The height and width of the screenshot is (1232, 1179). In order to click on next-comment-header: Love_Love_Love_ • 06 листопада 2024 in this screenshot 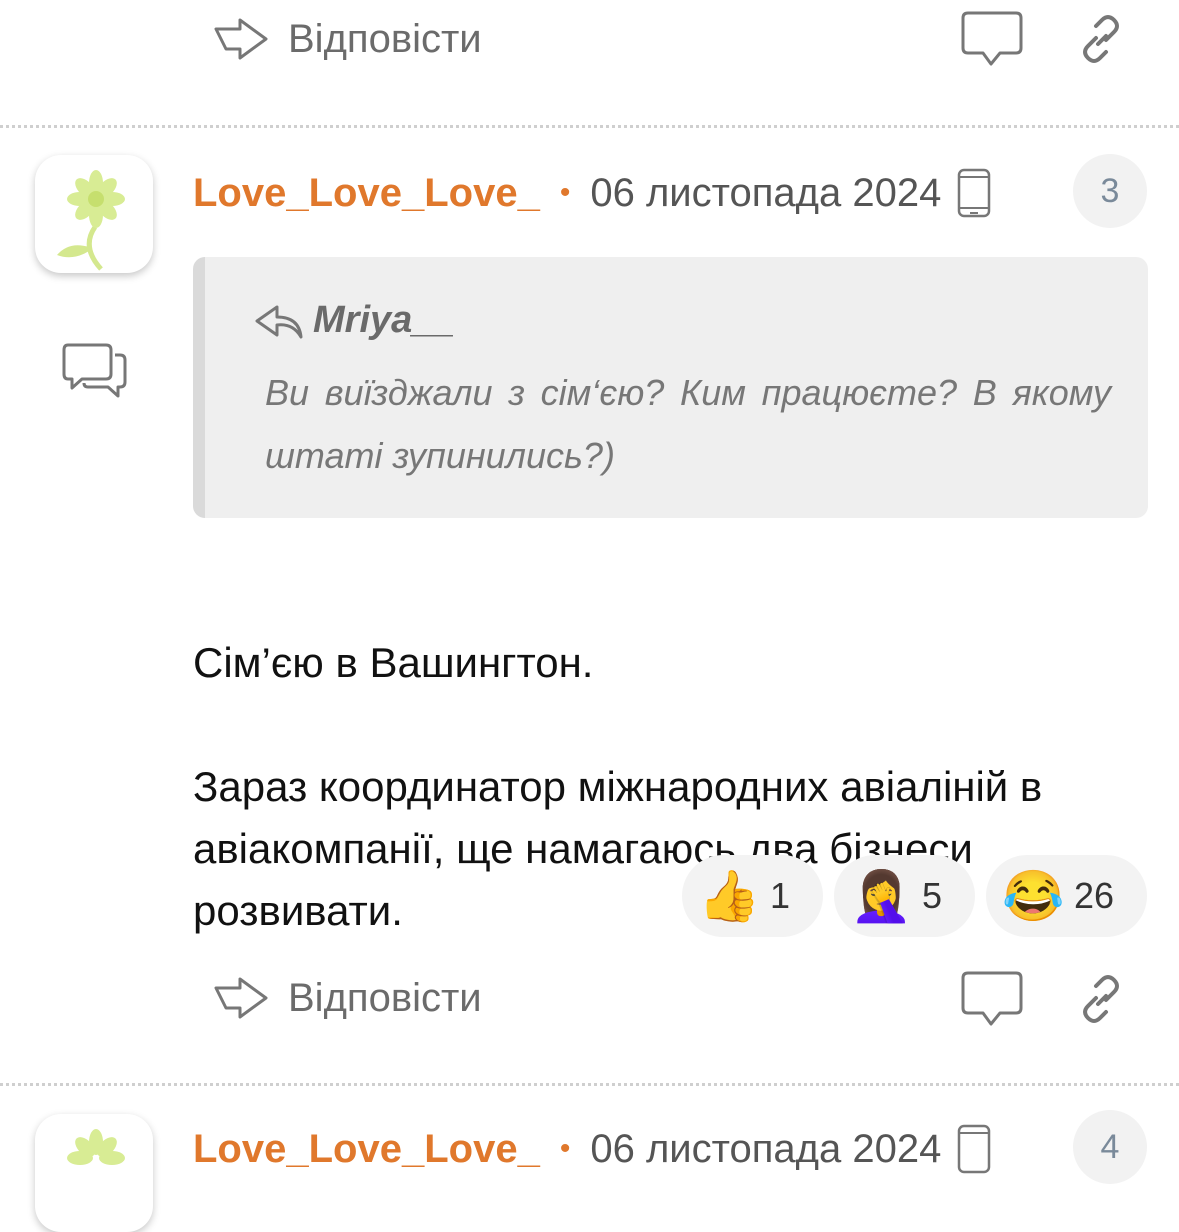, I will do `click(592, 1149)`.